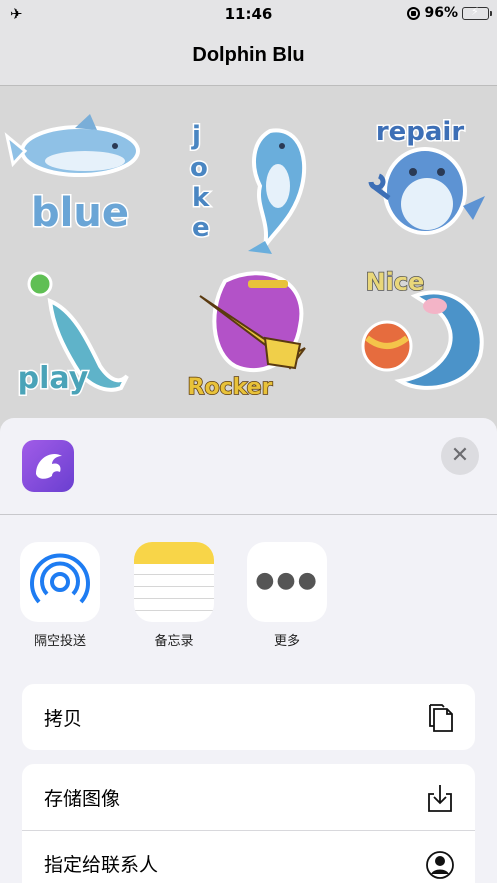 The height and width of the screenshot is (883, 497). What do you see at coordinates (414, 13) in the screenshot?
I see `orientation-lock-icon` at bounding box center [414, 13].